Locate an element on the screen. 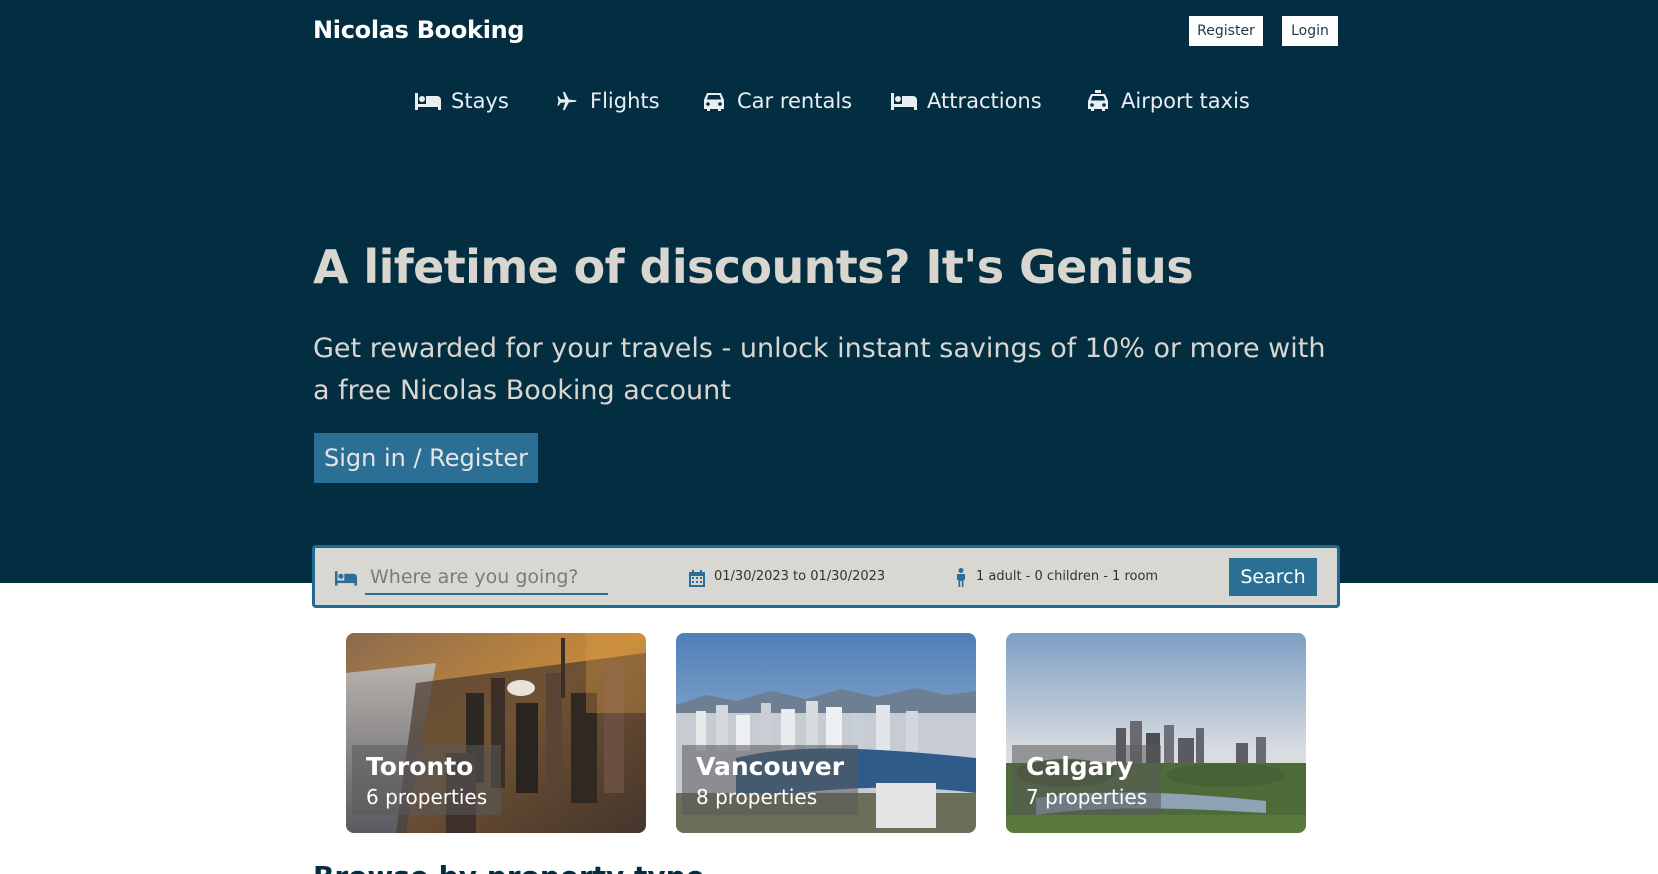 This screenshot has width=1658, height=874. nav-item-airport-taxis: Airport taxis is located at coordinates (1167, 101).